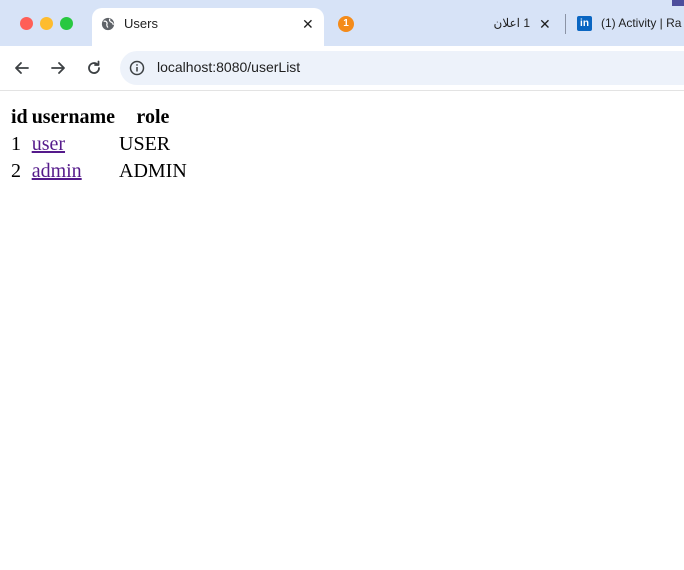 Image resolution: width=684 pixels, height=570 pixels. Describe the element at coordinates (145, 144) in the screenshot. I see `role-cell: USER` at that location.